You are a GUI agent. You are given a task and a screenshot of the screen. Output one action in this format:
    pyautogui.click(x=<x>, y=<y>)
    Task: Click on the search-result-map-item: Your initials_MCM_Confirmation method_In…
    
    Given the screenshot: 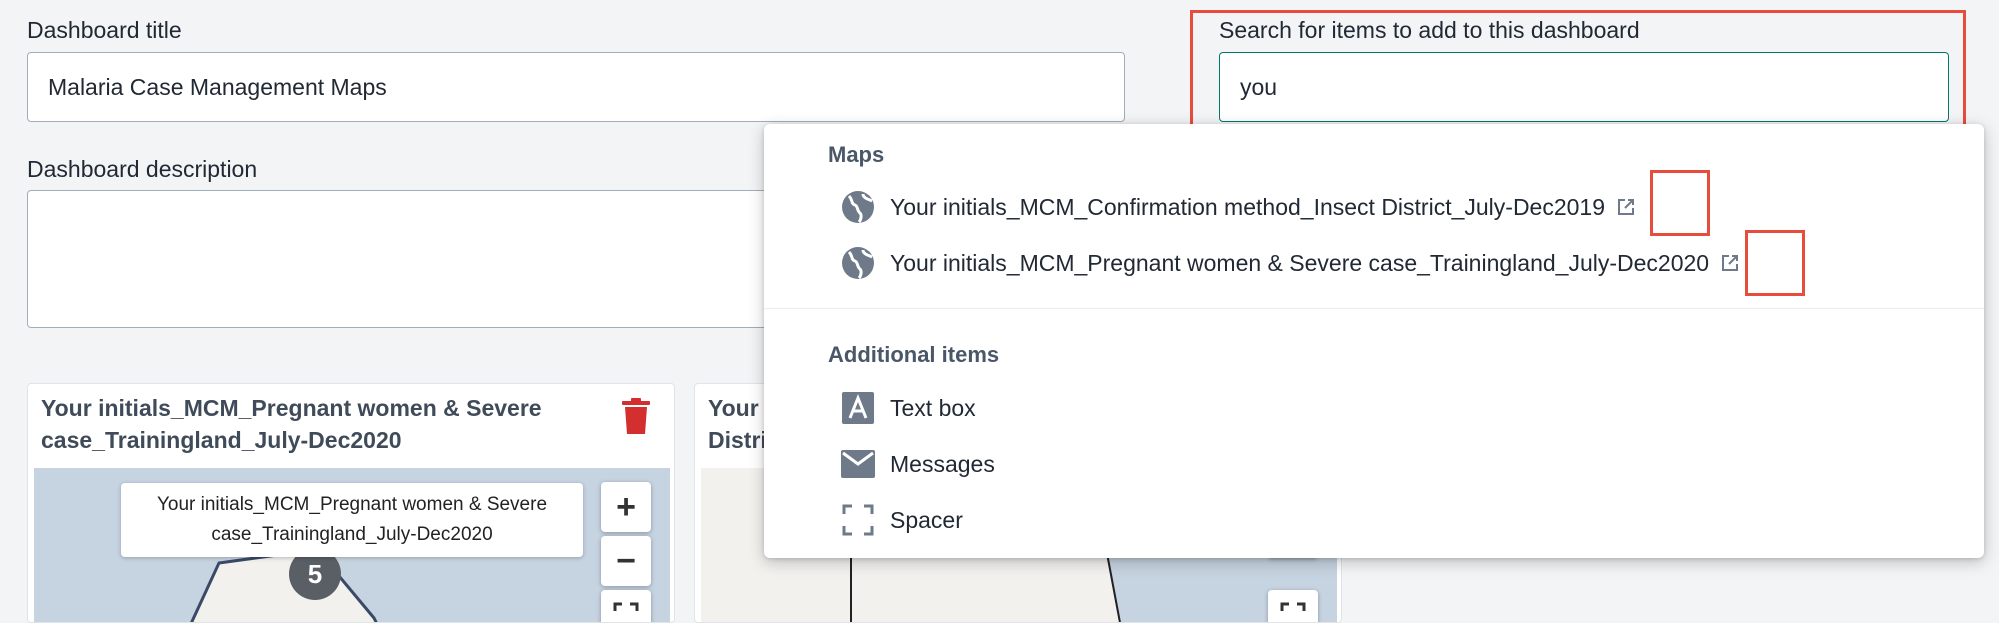 What is the action you would take?
    pyautogui.click(x=1237, y=207)
    